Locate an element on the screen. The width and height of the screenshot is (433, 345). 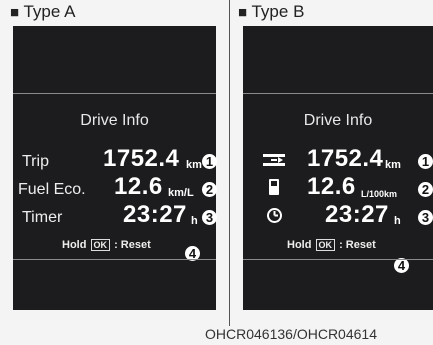
trip-label: Trip is located at coordinates (35, 161).